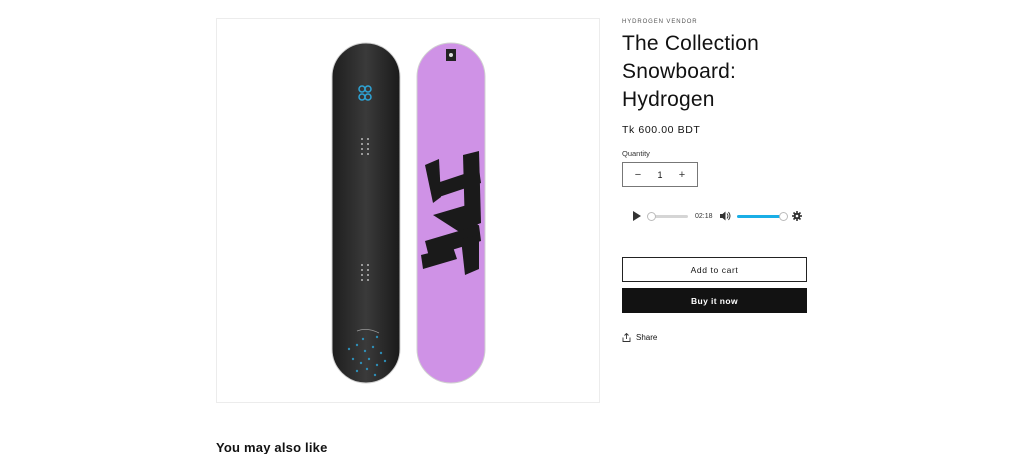 The image size is (1024, 454). I want to click on product-vendor: HYDROGEN VENDOR, so click(660, 22).